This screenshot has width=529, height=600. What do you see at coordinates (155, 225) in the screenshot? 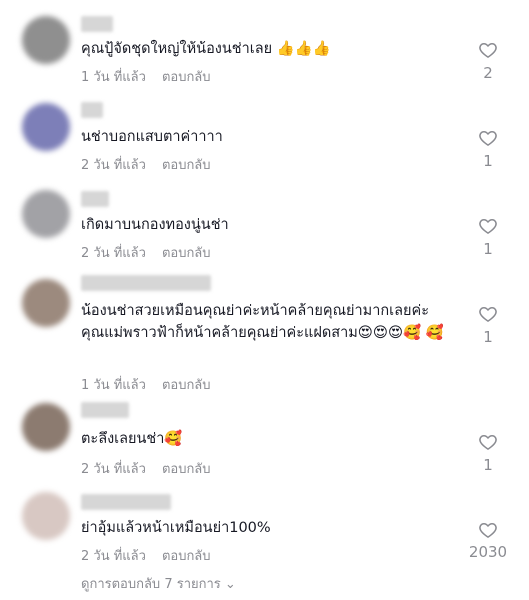
I see `comment-text: เกิดมาบนกองทองนู่นช่า` at bounding box center [155, 225].